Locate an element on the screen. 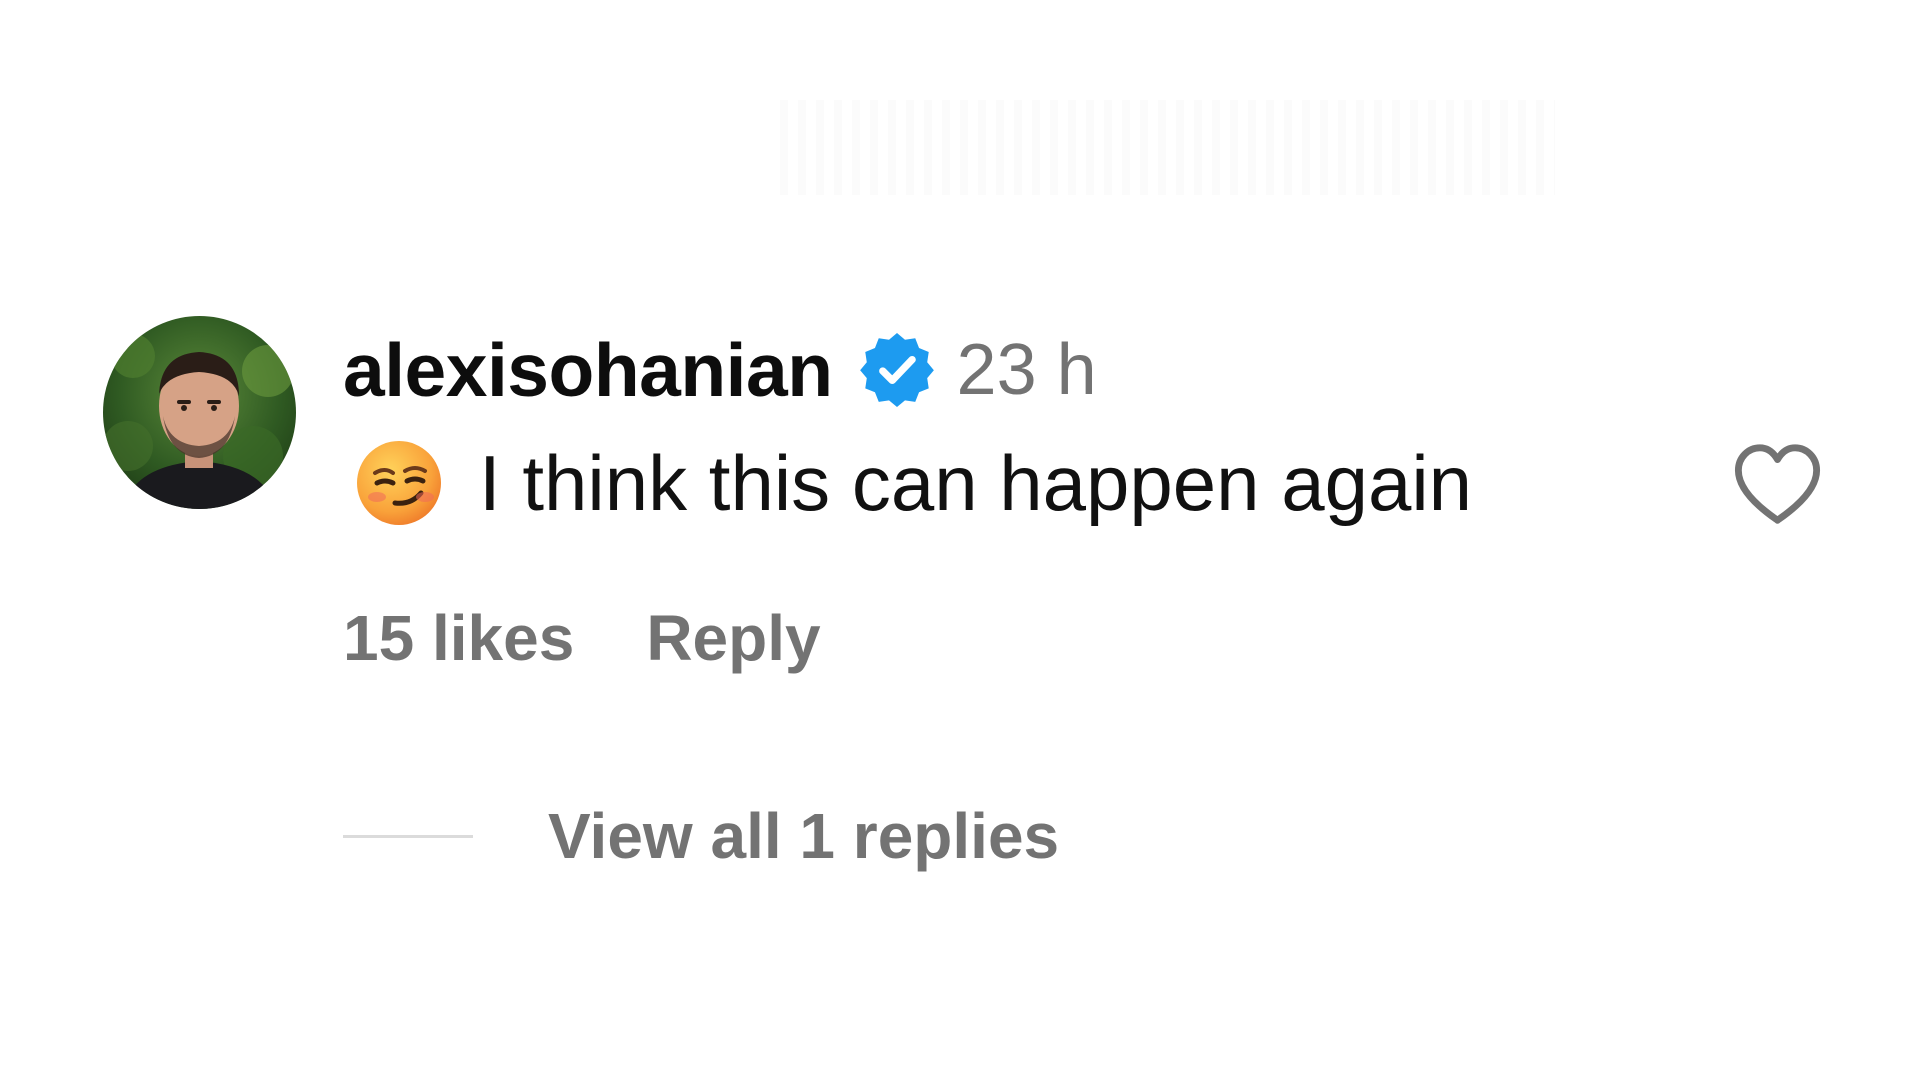 The width and height of the screenshot is (1920, 1080). likes-count: 15 likes is located at coordinates (458, 638).